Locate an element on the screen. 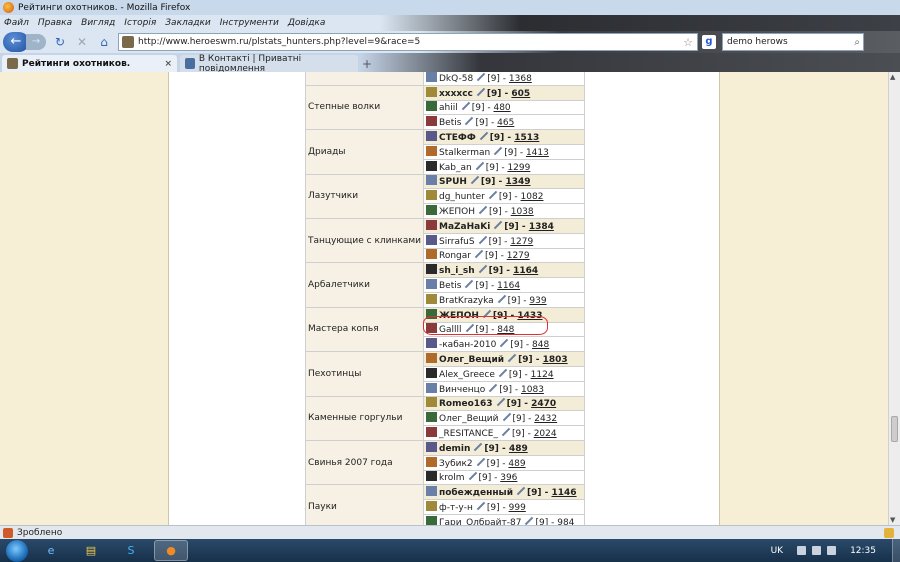 The width and height of the screenshot is (900, 562). points-link: 1038 is located at coordinates (522, 212).